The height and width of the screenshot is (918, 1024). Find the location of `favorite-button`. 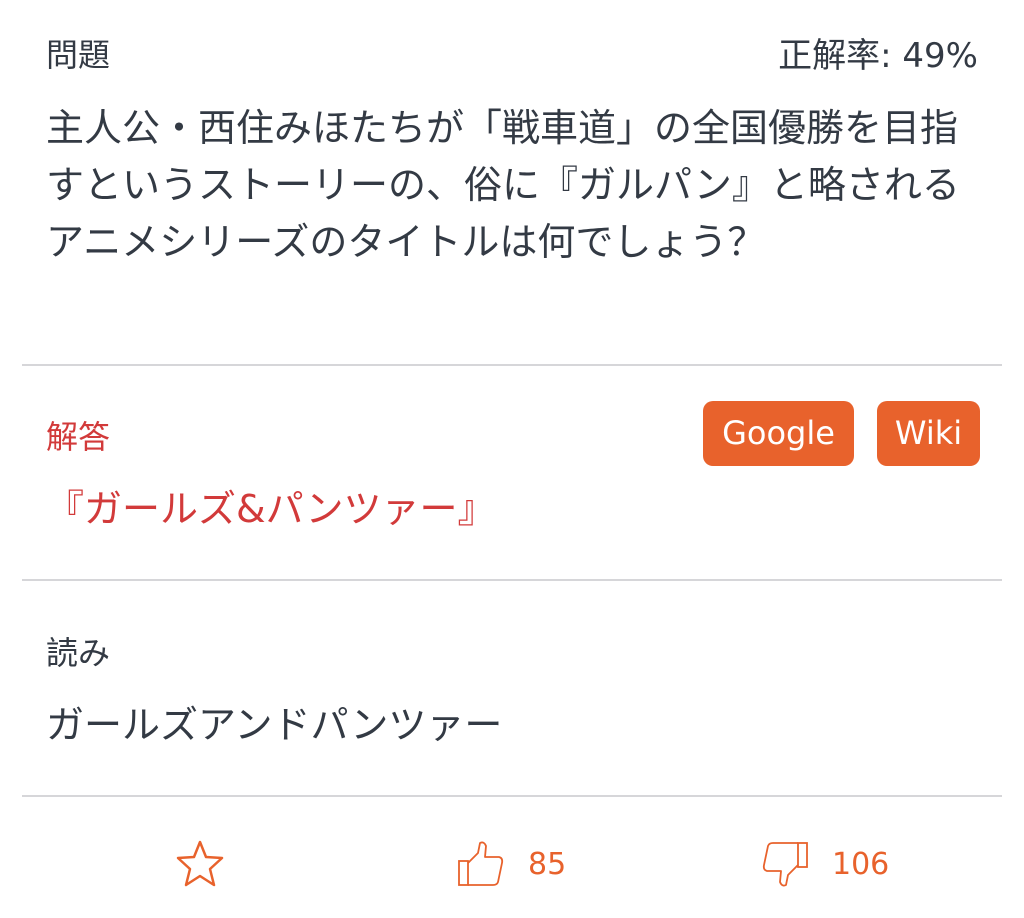

favorite-button is located at coordinates (200, 864).